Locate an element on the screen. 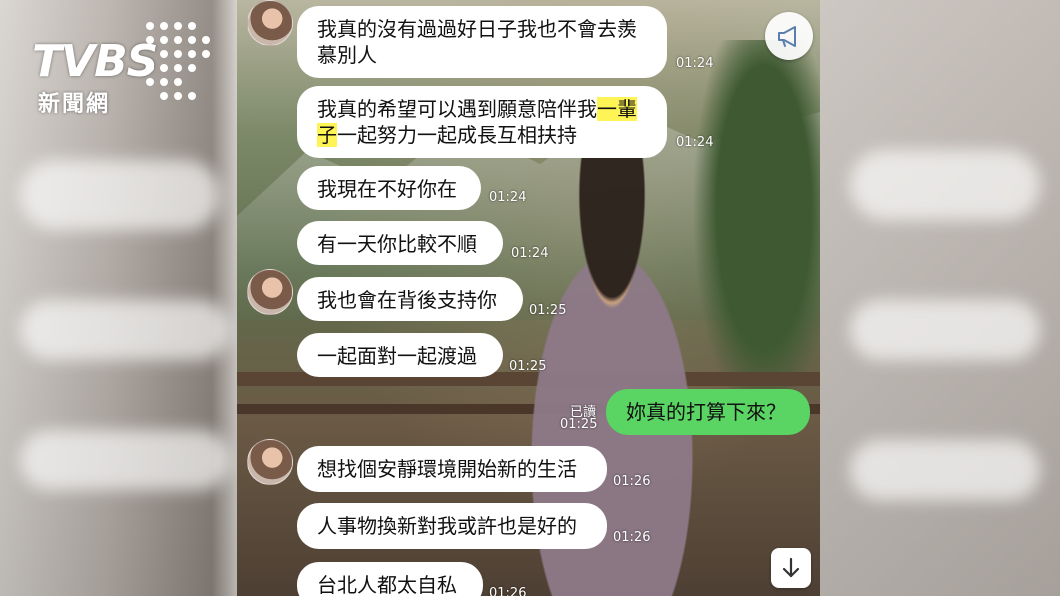 Image resolution: width=1060 pixels, height=596 pixels. message-bubble: 我也會在背後支持你 is located at coordinates (410, 299).